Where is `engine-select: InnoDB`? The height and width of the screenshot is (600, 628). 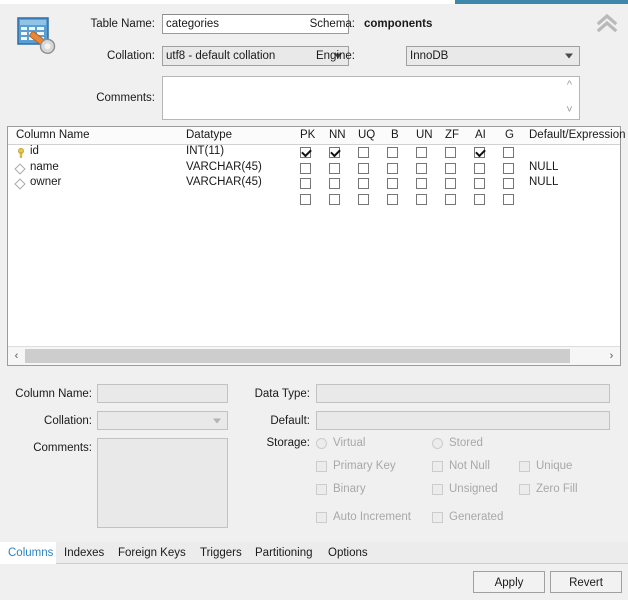
engine-select: InnoDB is located at coordinates (493, 56).